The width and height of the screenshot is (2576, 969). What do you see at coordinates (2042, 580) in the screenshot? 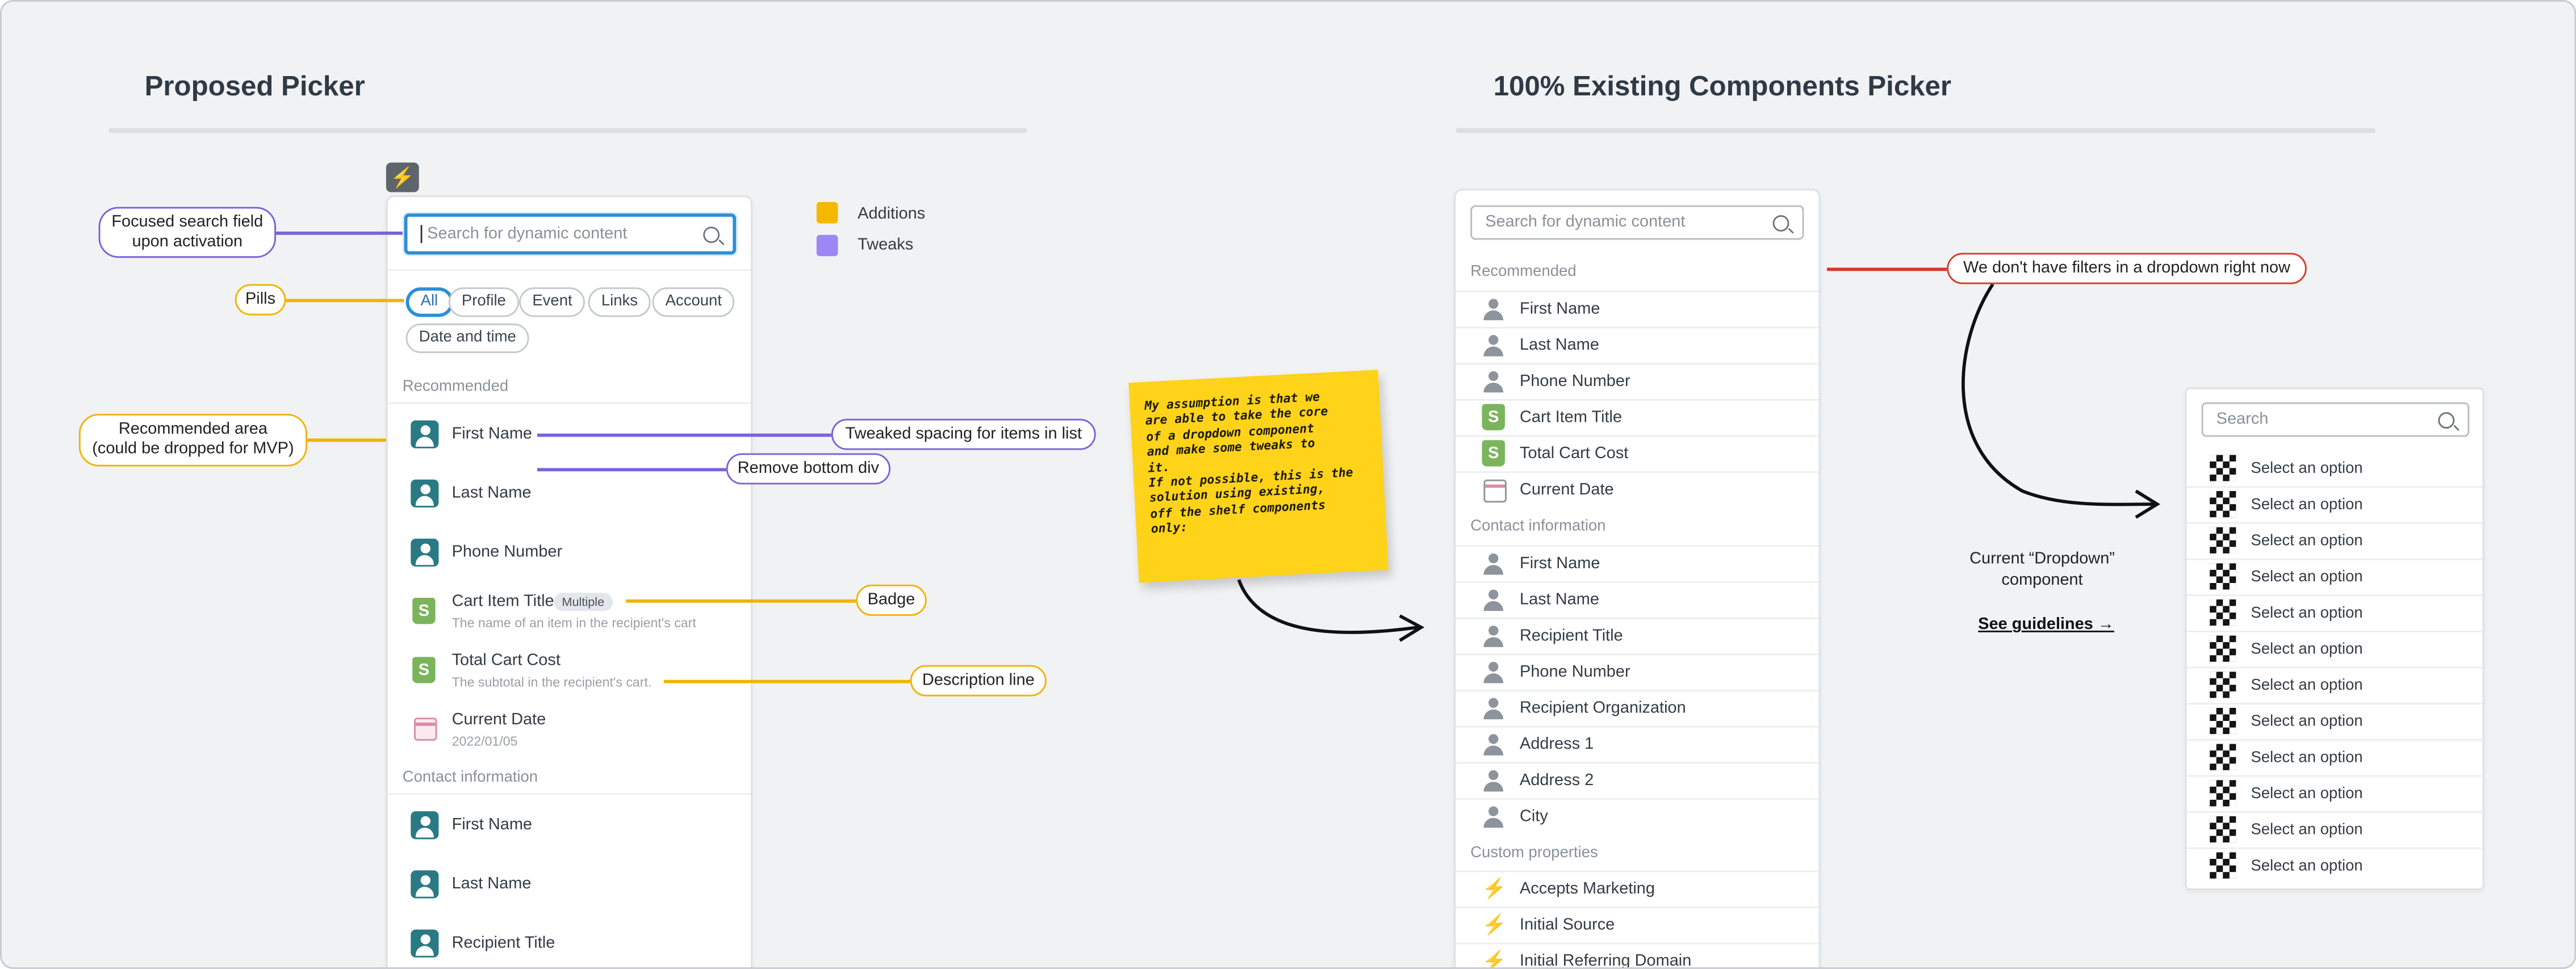
I see `note-line: component` at bounding box center [2042, 580].